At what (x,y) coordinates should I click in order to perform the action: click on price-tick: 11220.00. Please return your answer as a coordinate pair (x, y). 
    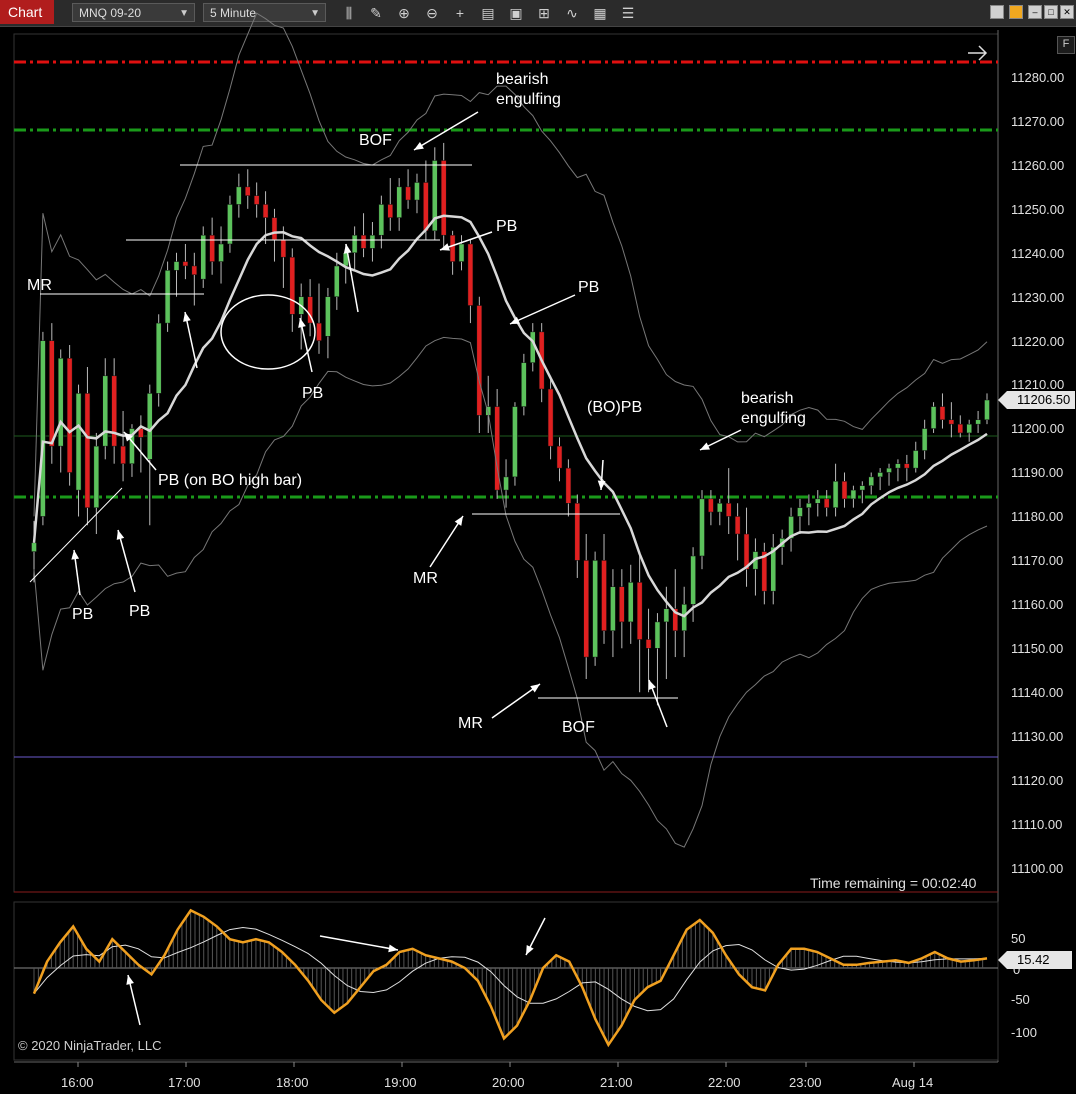
    Looking at the image, I should click on (1038, 341).